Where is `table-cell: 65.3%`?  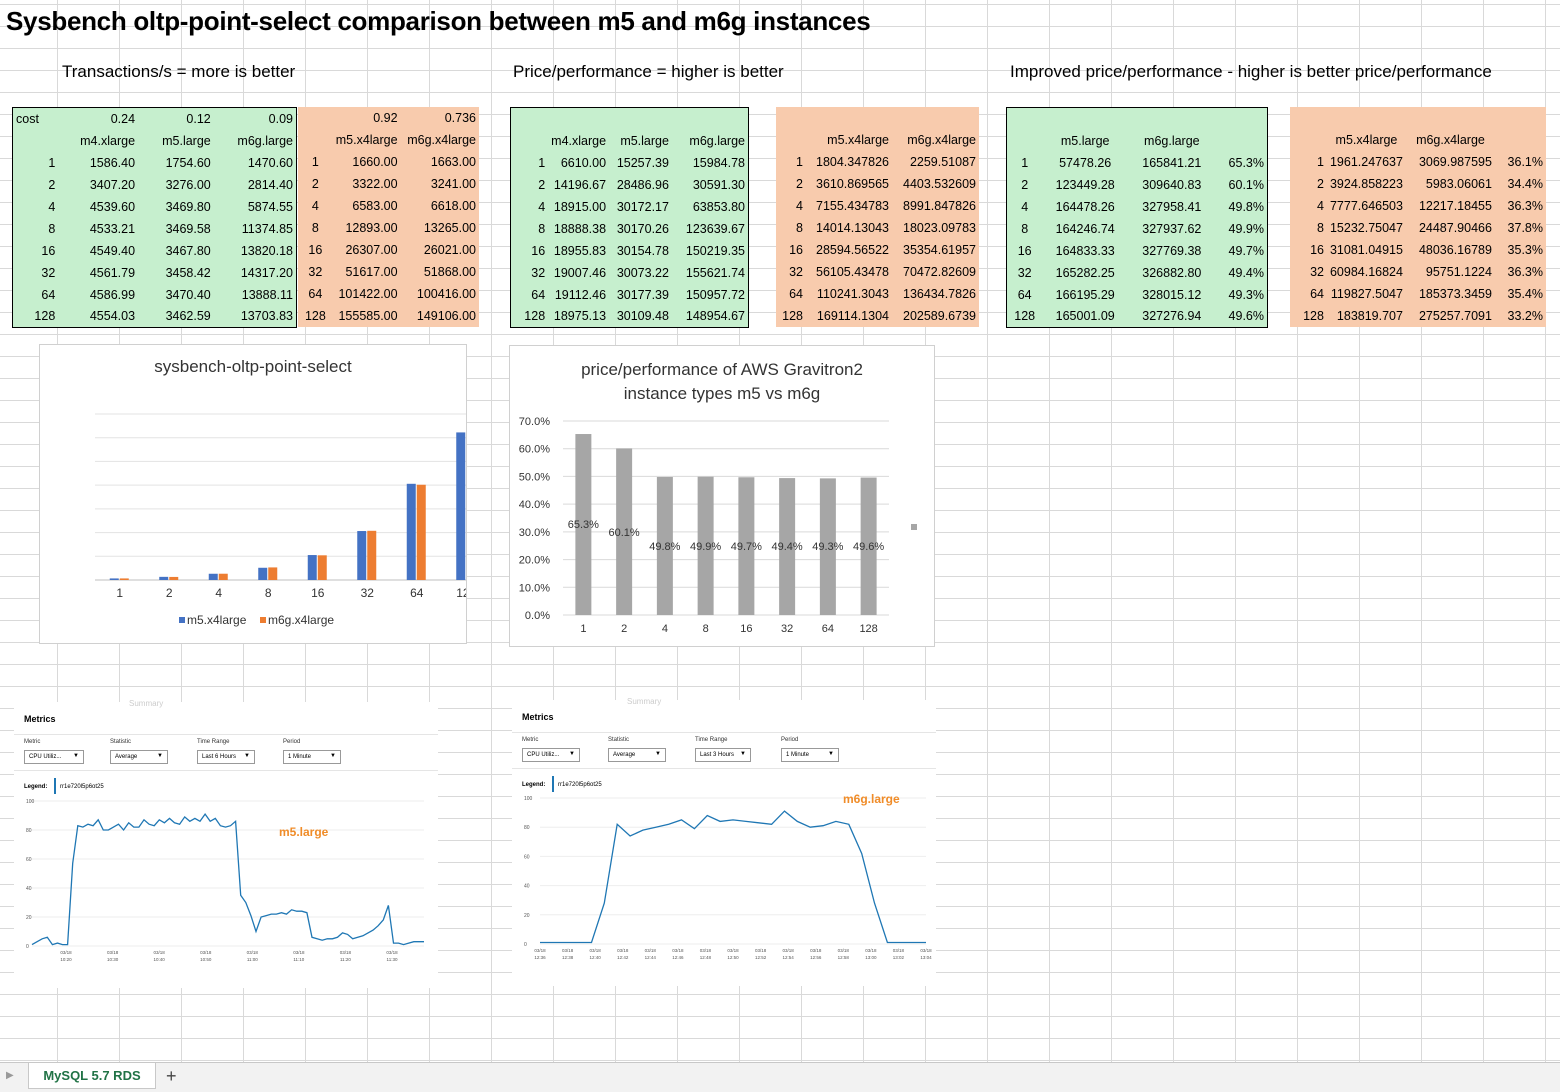 table-cell: 65.3% is located at coordinates (1242, 163).